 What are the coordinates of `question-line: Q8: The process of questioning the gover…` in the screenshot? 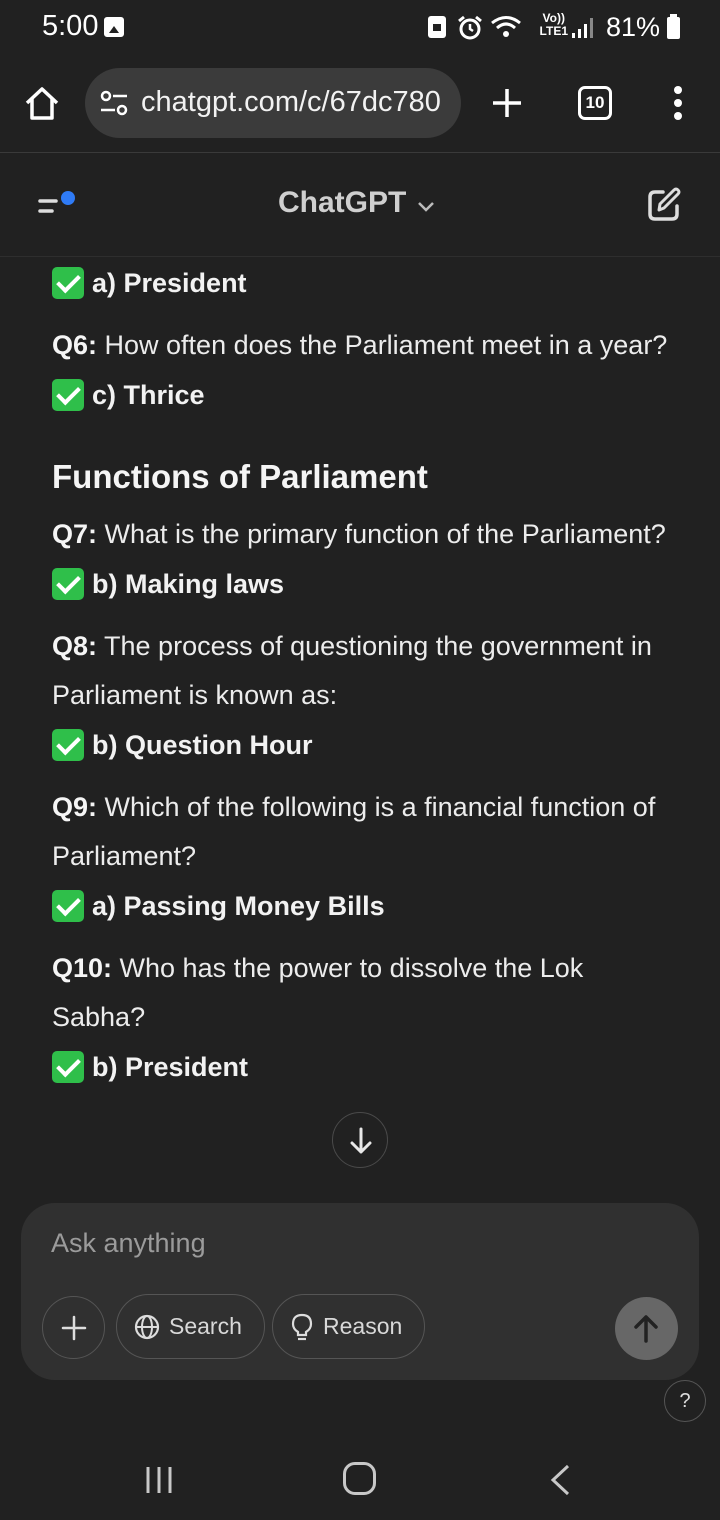 It's located at (362, 671).